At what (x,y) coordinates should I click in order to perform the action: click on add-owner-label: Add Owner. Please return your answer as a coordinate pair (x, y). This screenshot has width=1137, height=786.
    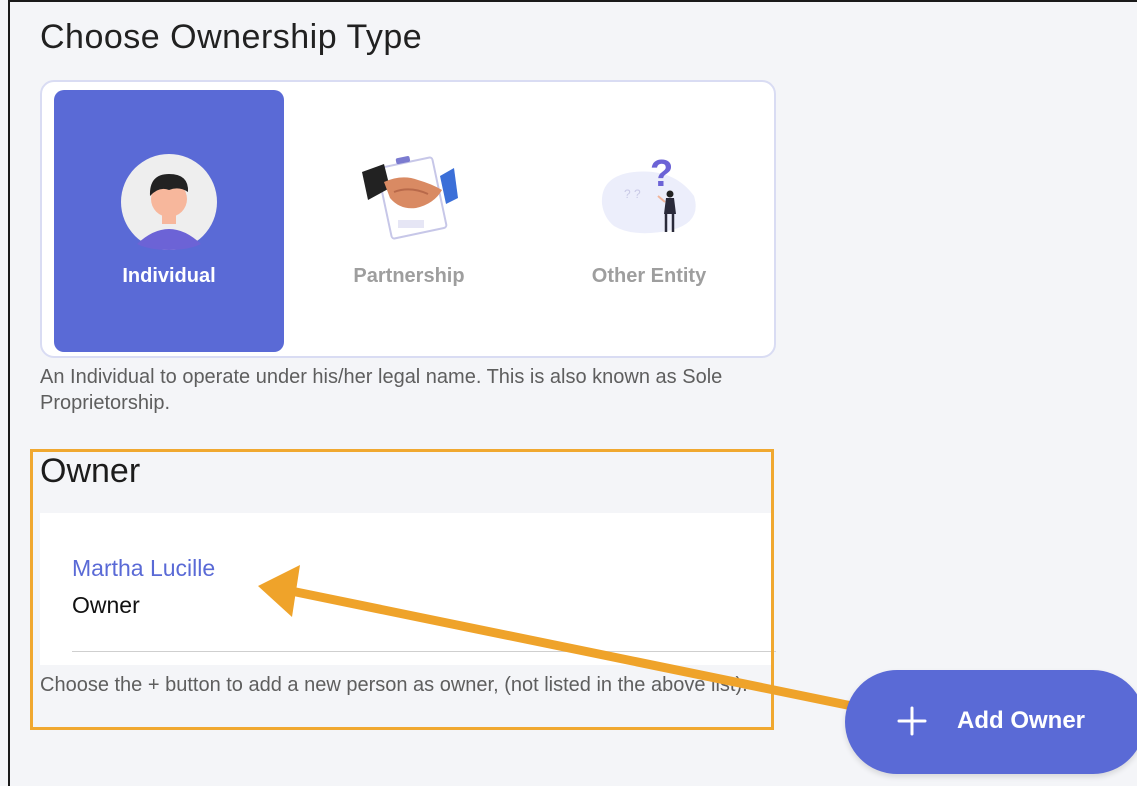
    Looking at the image, I should click on (1021, 720).